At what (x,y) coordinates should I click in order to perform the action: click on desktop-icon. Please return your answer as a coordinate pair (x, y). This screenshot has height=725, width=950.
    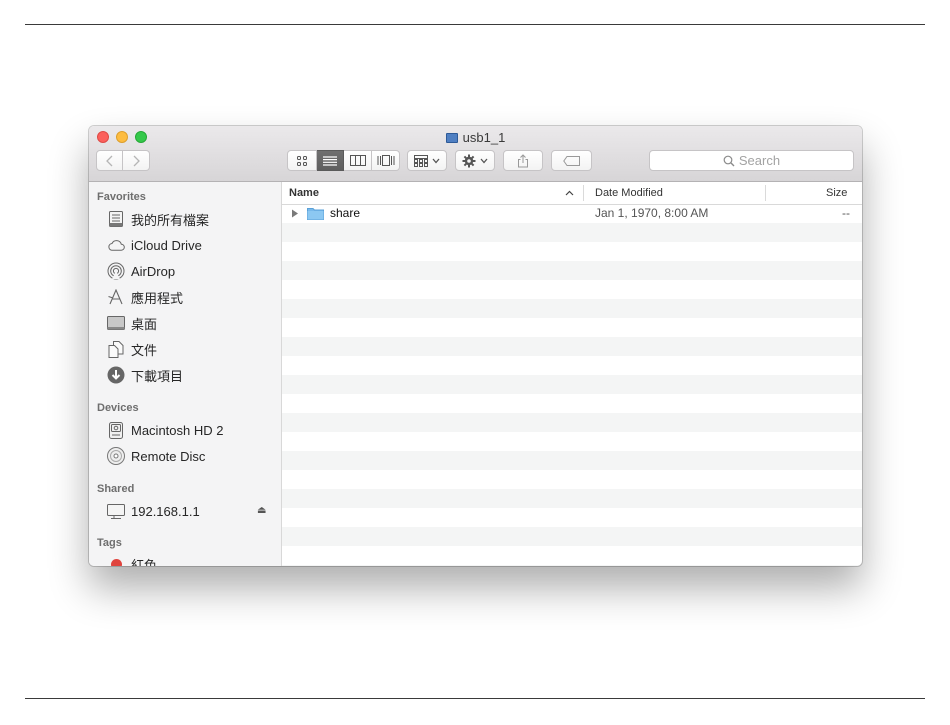
    Looking at the image, I should click on (116, 323).